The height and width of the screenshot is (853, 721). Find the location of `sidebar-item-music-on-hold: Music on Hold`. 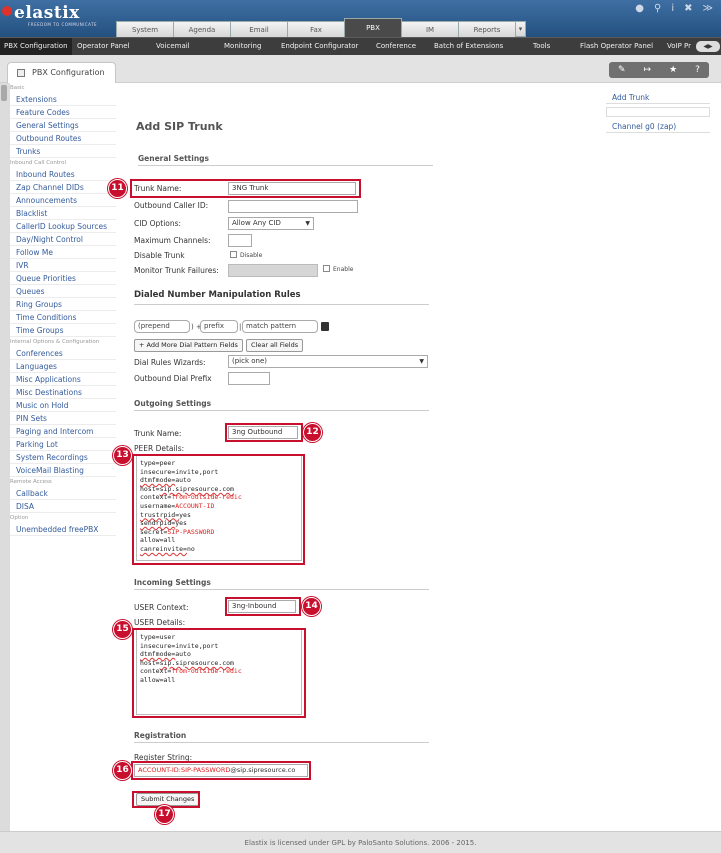

sidebar-item-music-on-hold: Music on Hold is located at coordinates (63, 405).